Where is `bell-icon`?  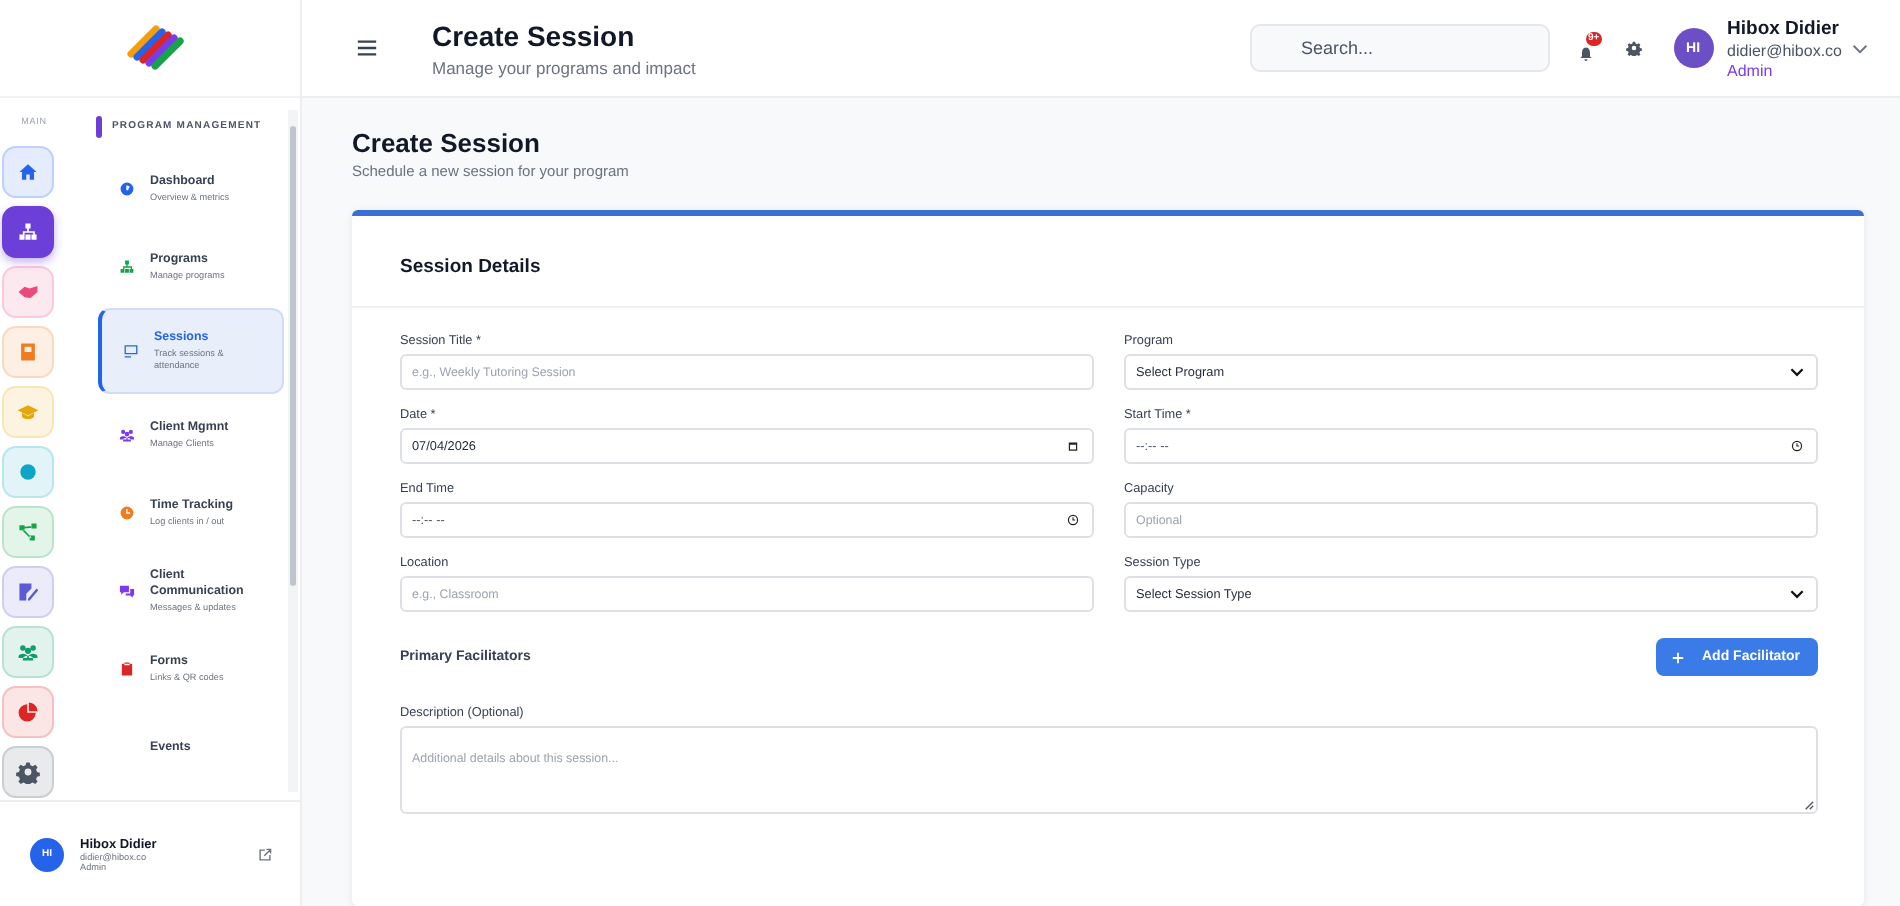 bell-icon is located at coordinates (1585, 54).